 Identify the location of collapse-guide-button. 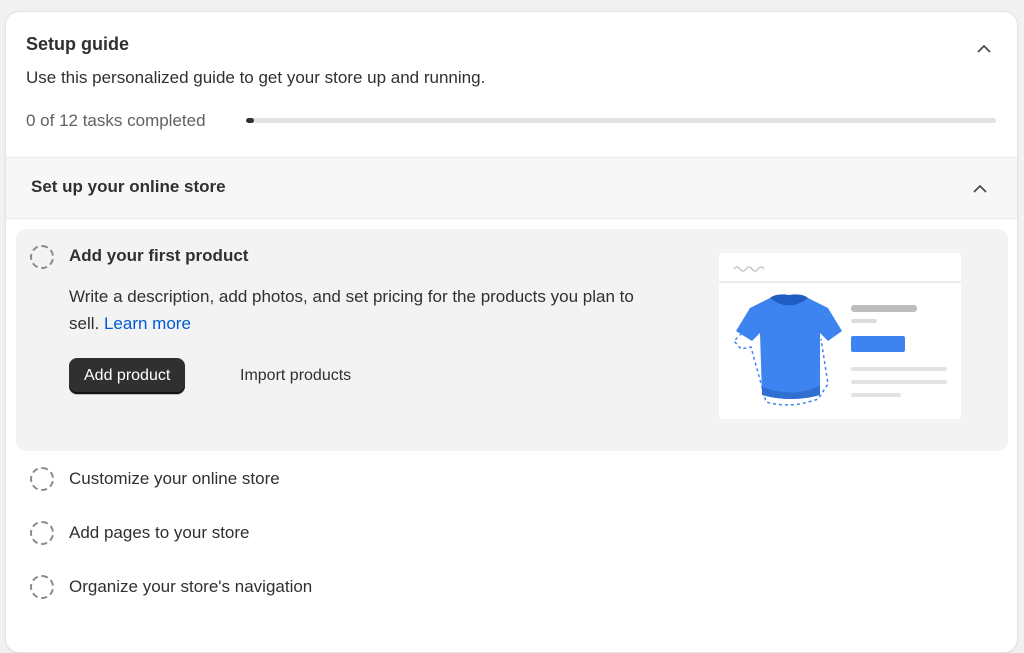
(984, 48).